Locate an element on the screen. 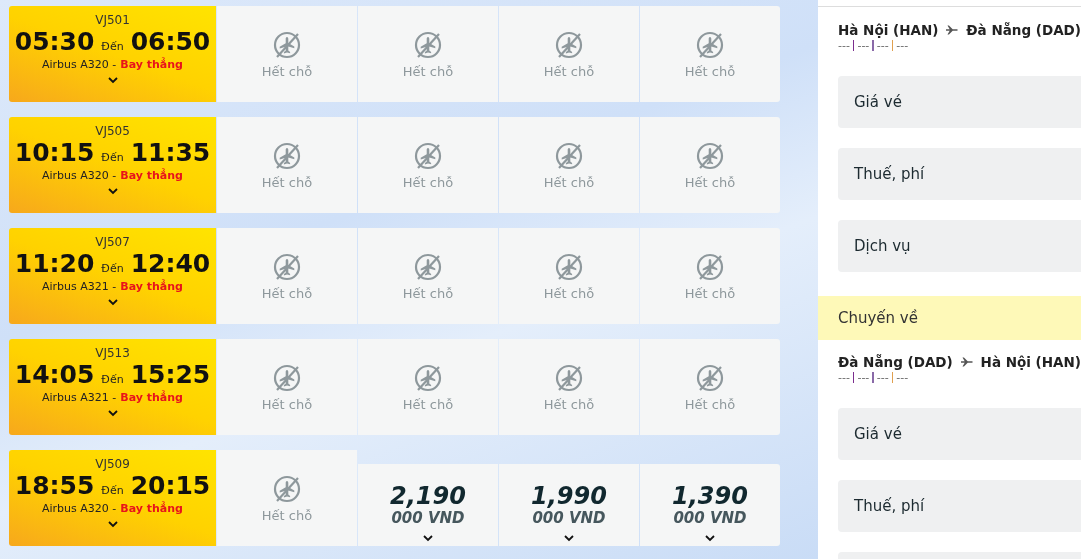 This screenshot has height=559, width=1081. arrival-time: 15:25 is located at coordinates (170, 375).